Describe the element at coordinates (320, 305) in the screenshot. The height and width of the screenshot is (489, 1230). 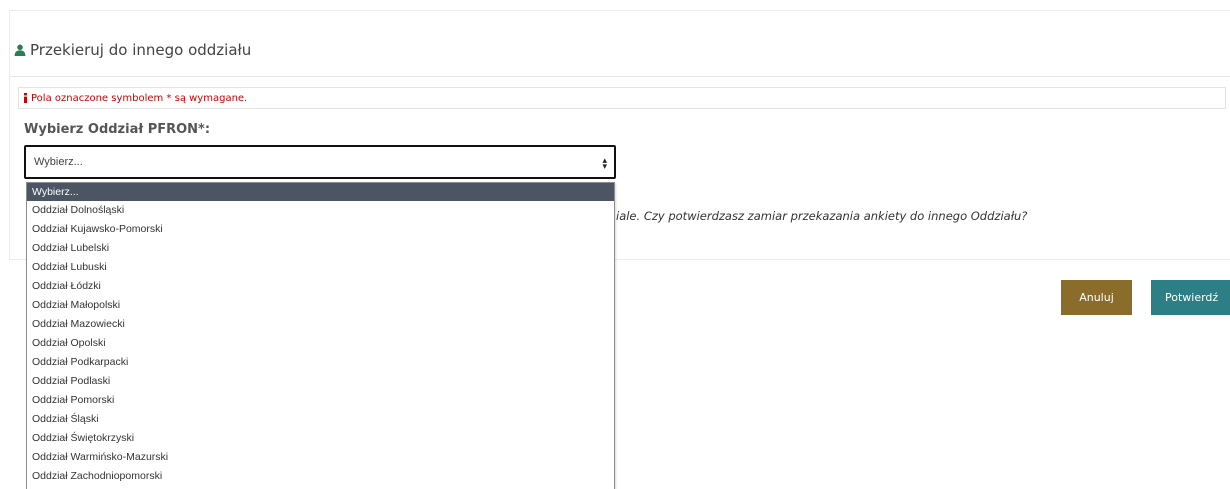
I see `dropdown-option: Oddział Małopolski` at that location.